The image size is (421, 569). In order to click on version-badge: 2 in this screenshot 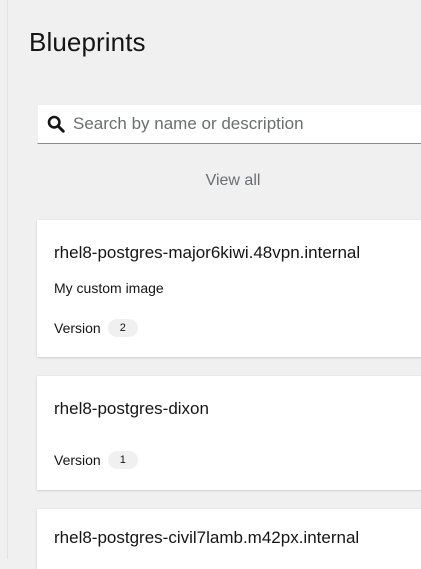, I will do `click(122, 328)`.